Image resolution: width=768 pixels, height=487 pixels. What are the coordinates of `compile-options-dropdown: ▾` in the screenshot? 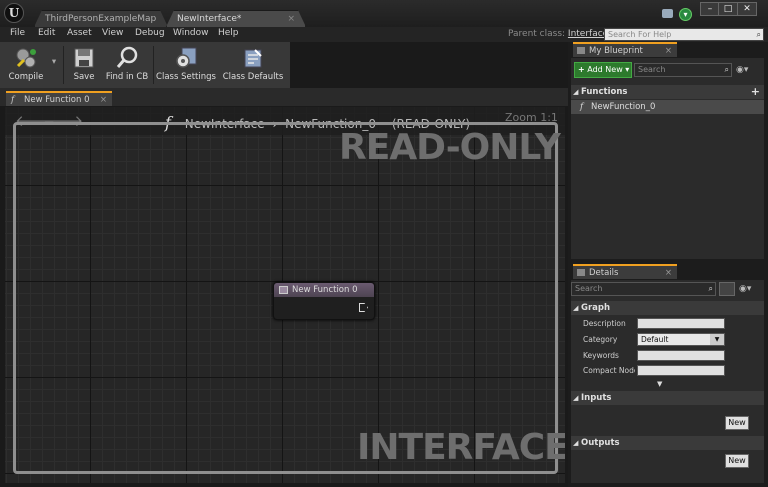 It's located at (54, 65).